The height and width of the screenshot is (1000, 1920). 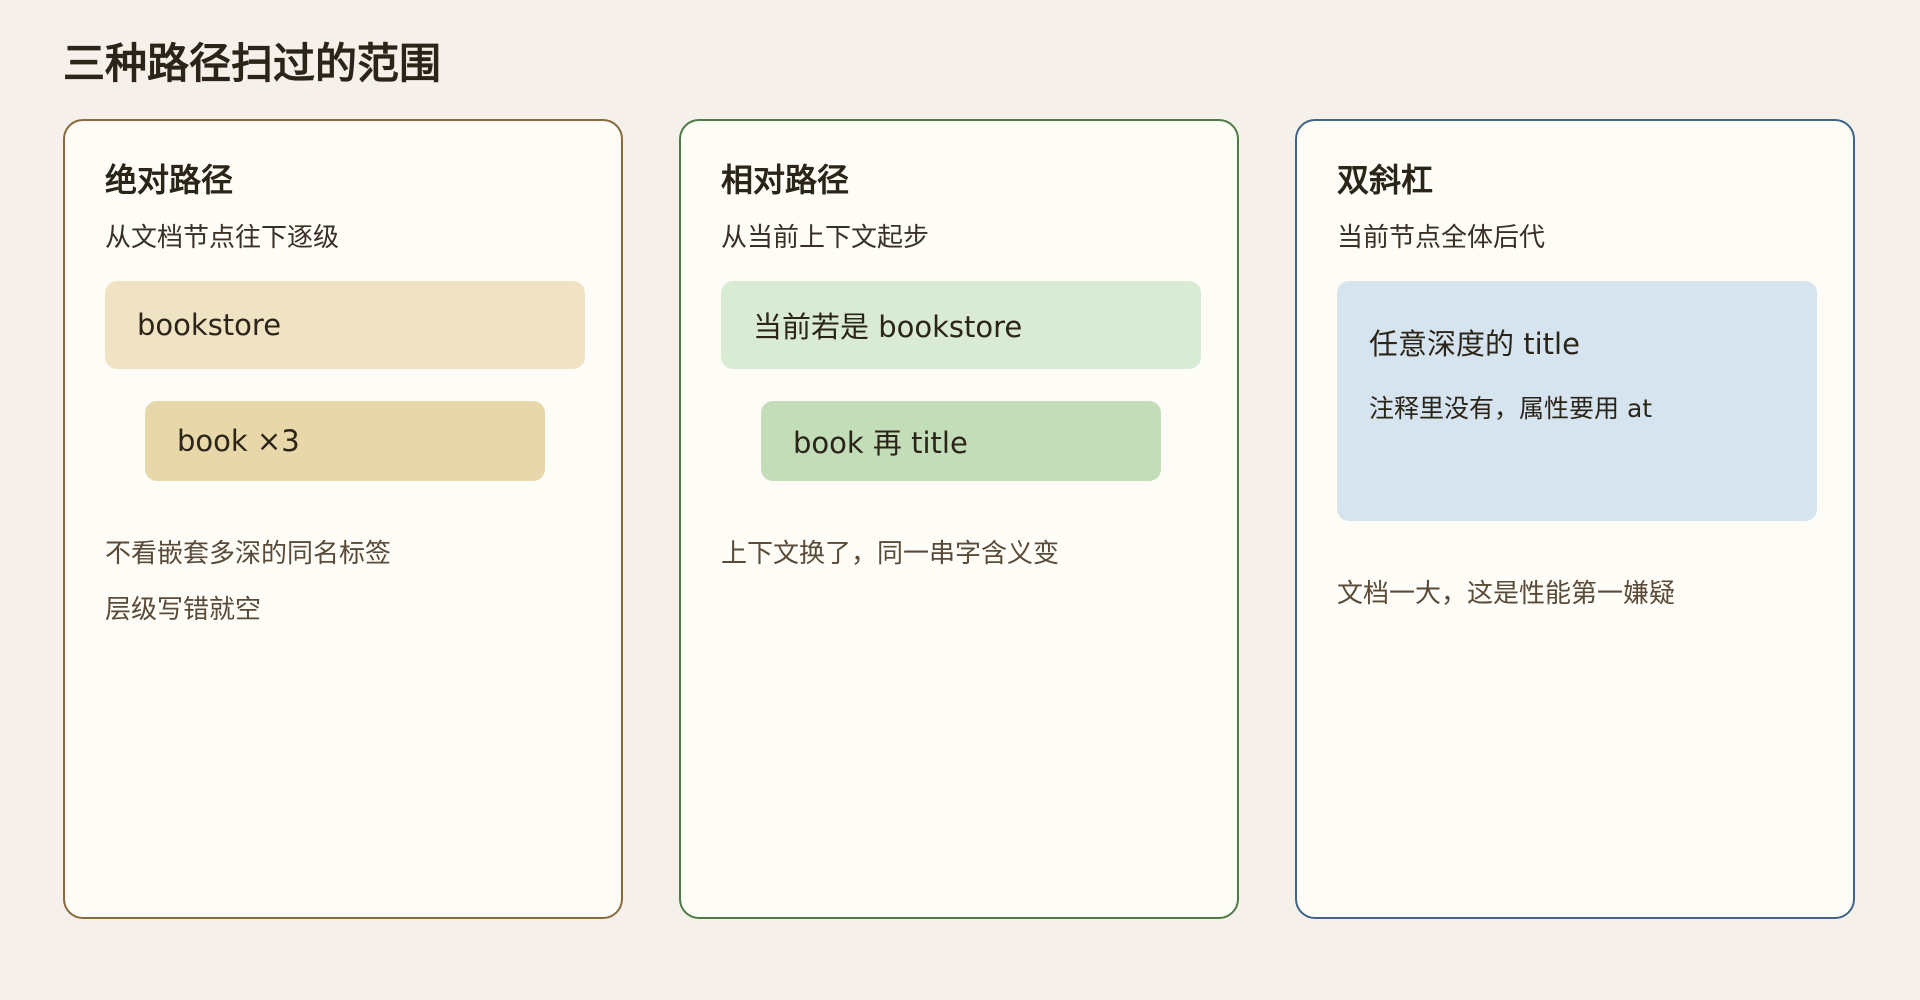 What do you see at coordinates (880, 443) in the screenshot?
I see `scope-box-label: book 再 title` at bounding box center [880, 443].